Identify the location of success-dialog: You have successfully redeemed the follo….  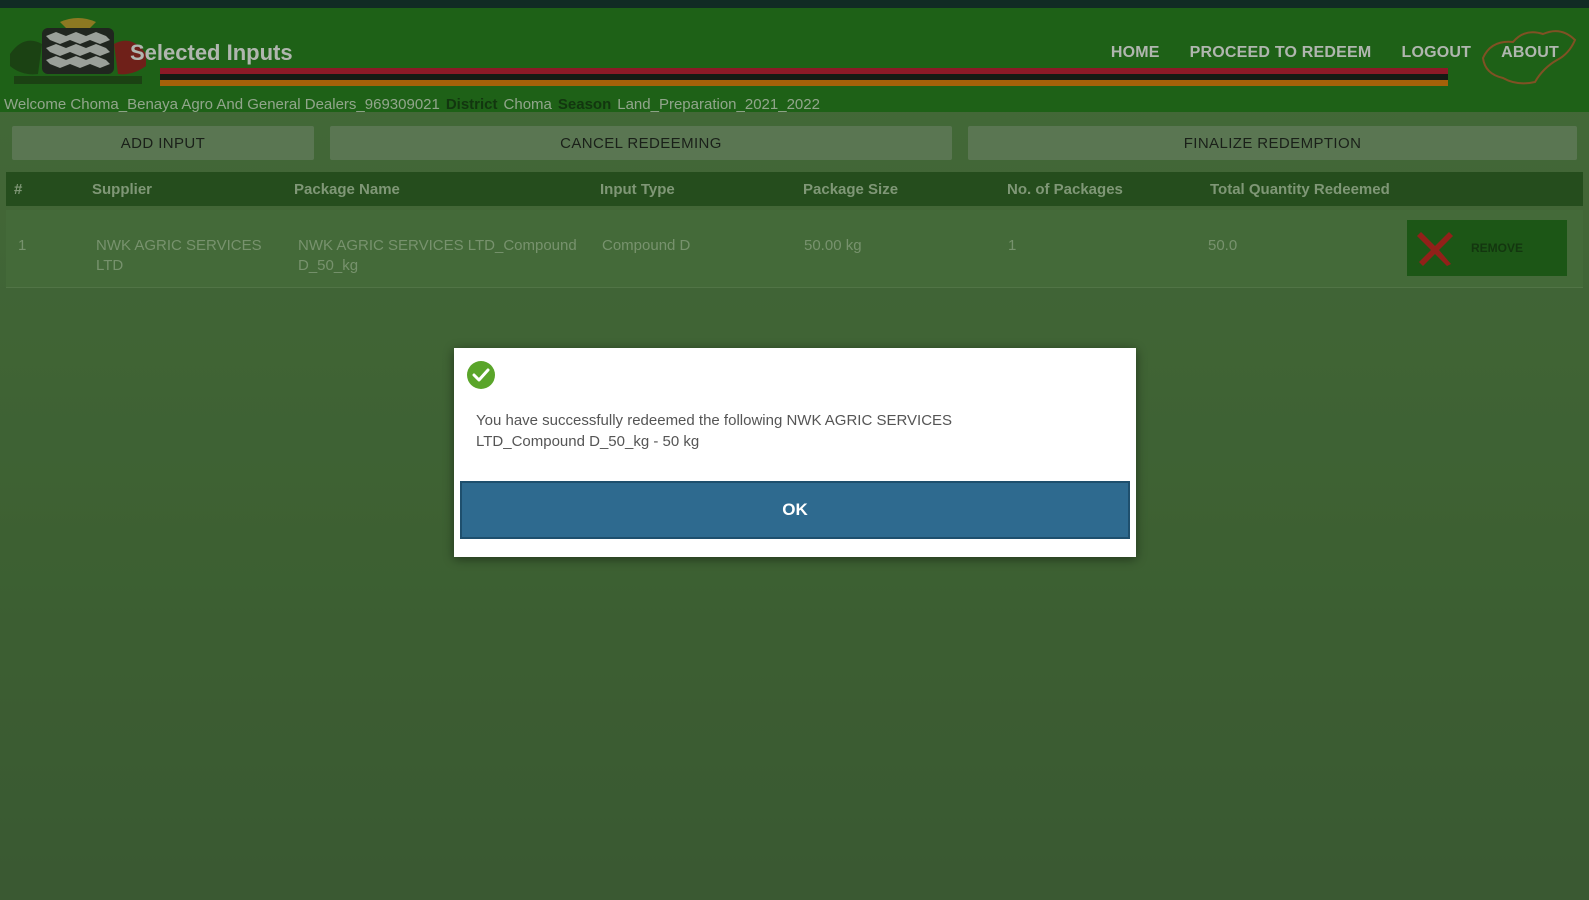
(795, 452).